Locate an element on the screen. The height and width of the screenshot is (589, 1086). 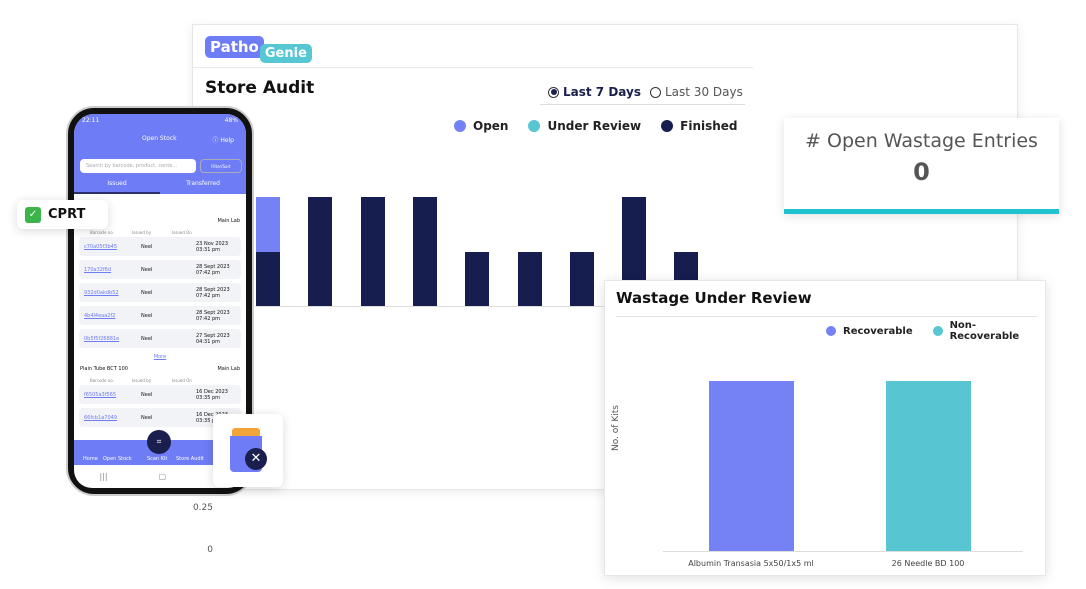
open-wastage-title: # Open Wastage Entries is located at coordinates (921, 141).